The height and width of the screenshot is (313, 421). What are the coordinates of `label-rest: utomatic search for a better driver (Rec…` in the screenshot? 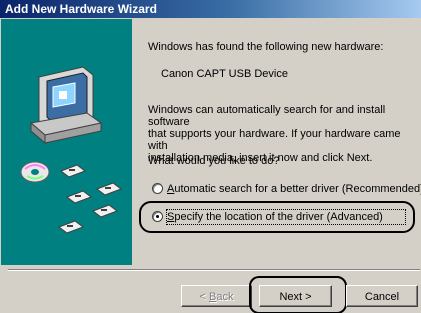 It's located at (297, 189).